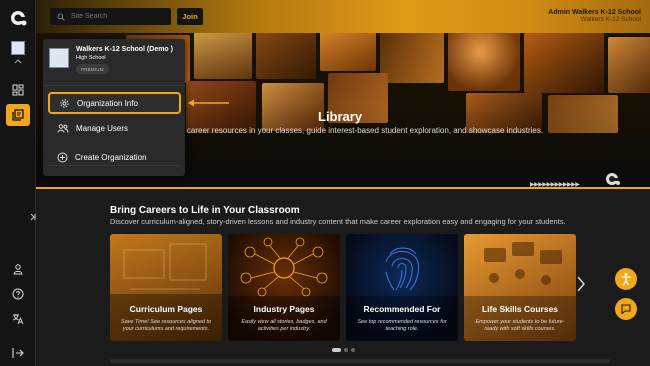 The height and width of the screenshot is (366, 650). I want to click on join-button: Join, so click(190, 16).